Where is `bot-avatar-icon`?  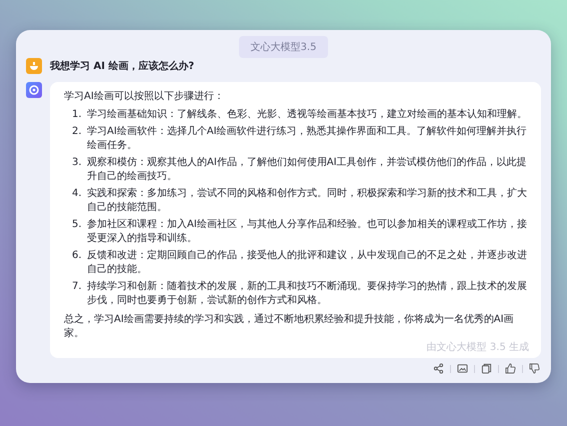 bot-avatar-icon is located at coordinates (34, 90).